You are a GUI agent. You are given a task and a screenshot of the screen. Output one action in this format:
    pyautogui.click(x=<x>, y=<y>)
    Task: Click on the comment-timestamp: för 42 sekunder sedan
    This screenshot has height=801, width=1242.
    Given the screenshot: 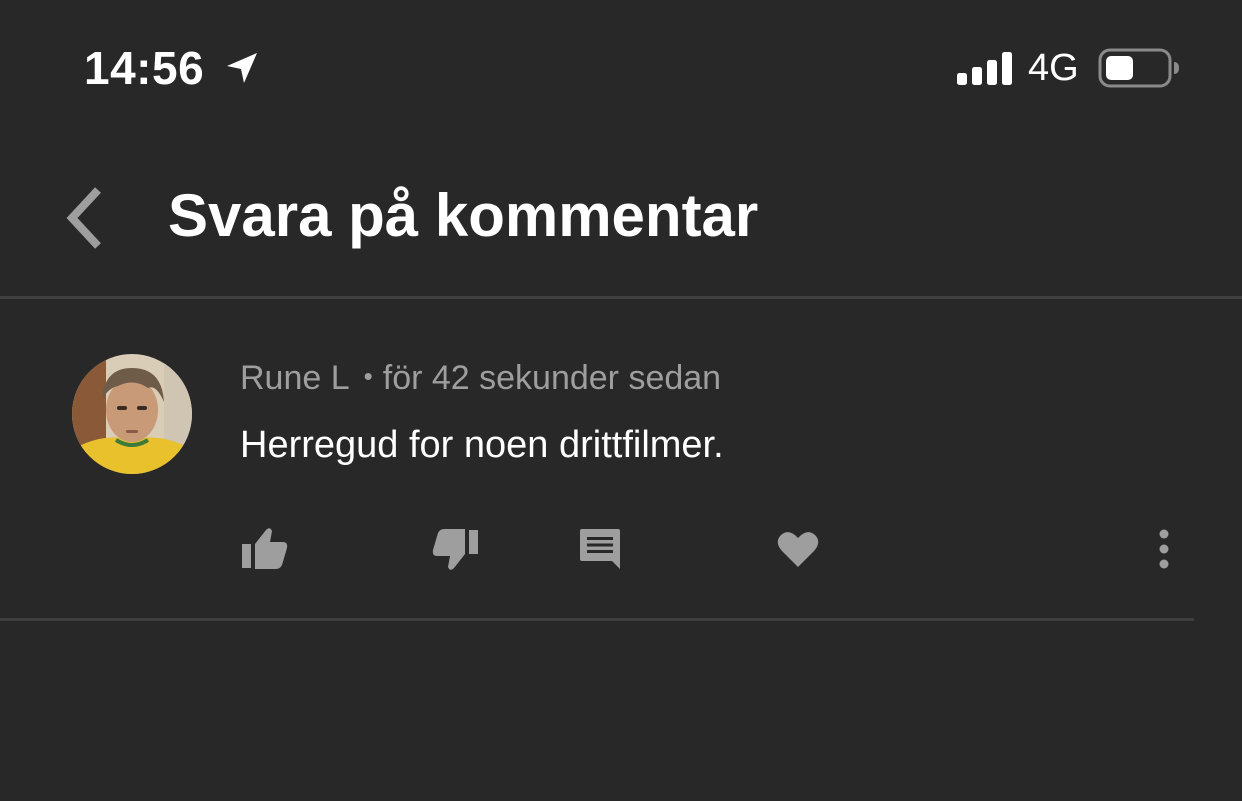 What is the action you would take?
    pyautogui.click(x=552, y=378)
    